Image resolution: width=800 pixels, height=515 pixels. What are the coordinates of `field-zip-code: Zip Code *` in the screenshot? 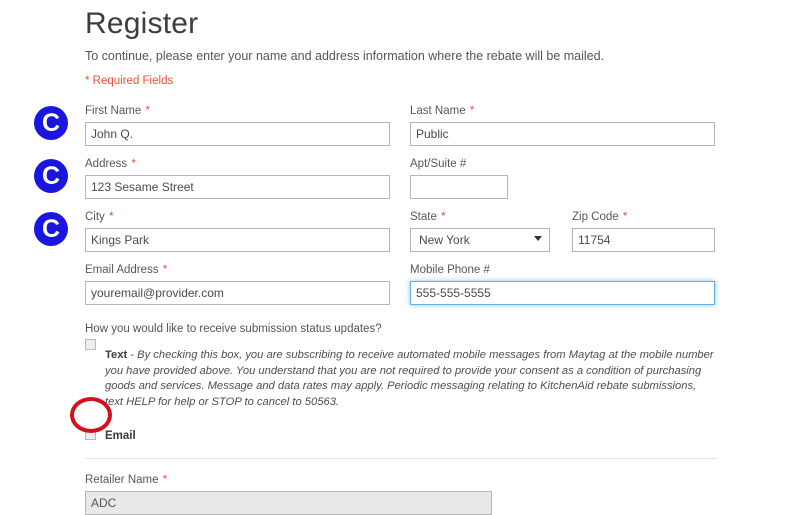 It's located at (643, 231).